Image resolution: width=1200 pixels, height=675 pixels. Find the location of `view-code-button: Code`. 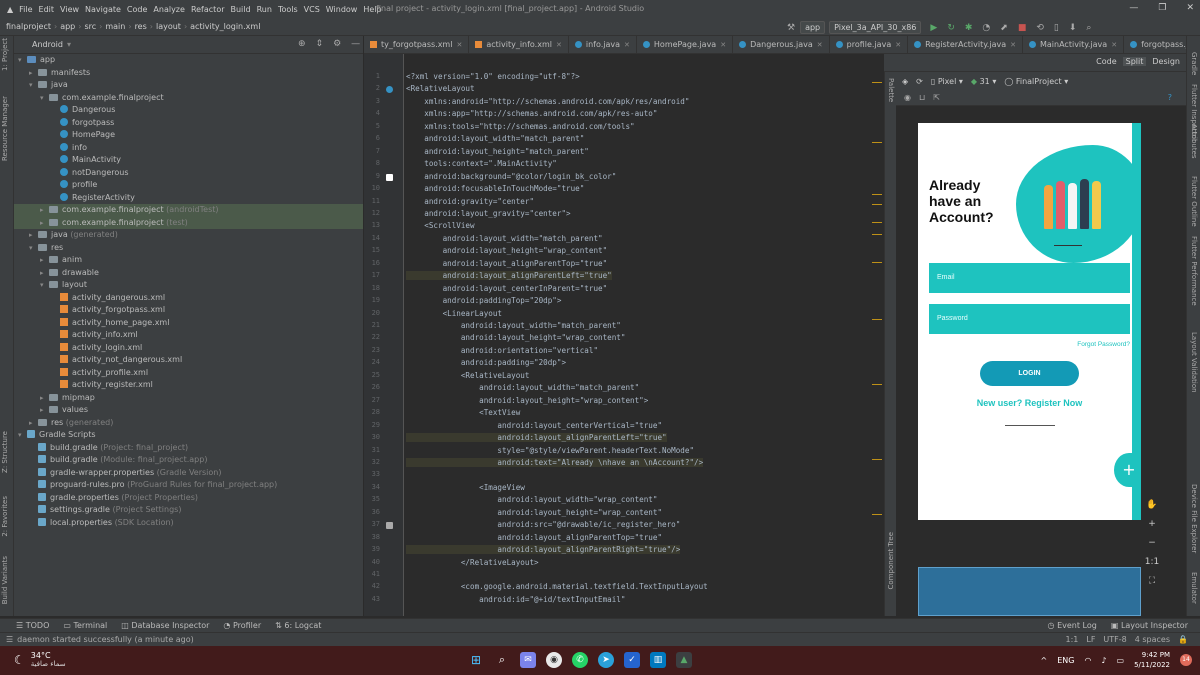

view-code-button: Code is located at coordinates (1106, 61).